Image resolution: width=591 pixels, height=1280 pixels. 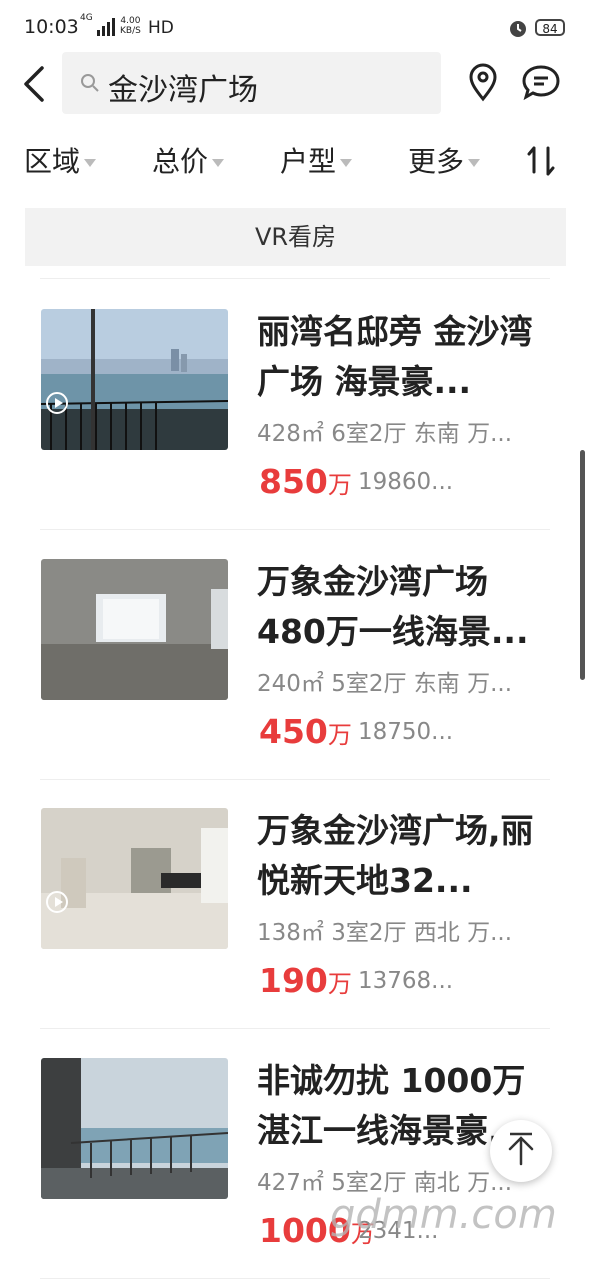 What do you see at coordinates (483, 83) in the screenshot?
I see `location-pin-icon` at bounding box center [483, 83].